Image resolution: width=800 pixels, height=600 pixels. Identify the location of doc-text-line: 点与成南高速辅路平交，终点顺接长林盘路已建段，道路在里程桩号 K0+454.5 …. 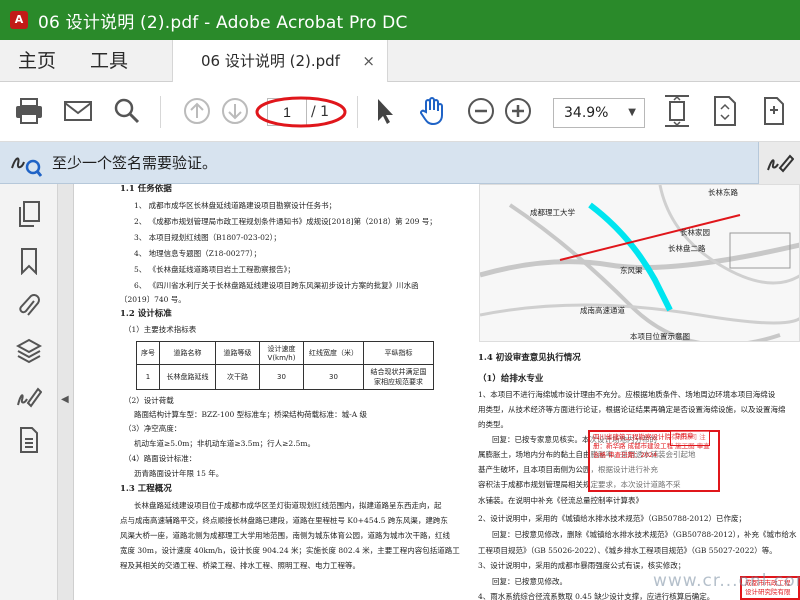
(284, 520).